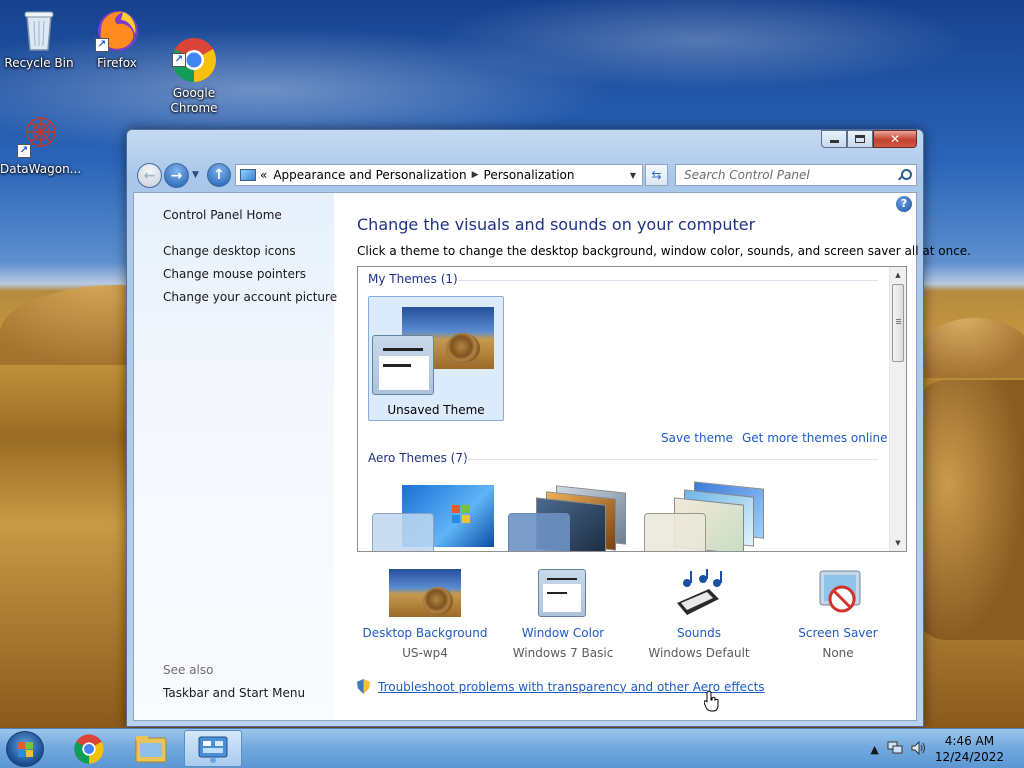 Image resolution: width=1024 pixels, height=768 pixels. What do you see at coordinates (747, 175) in the screenshot?
I see `search-placeholder: Search Control Panel` at bounding box center [747, 175].